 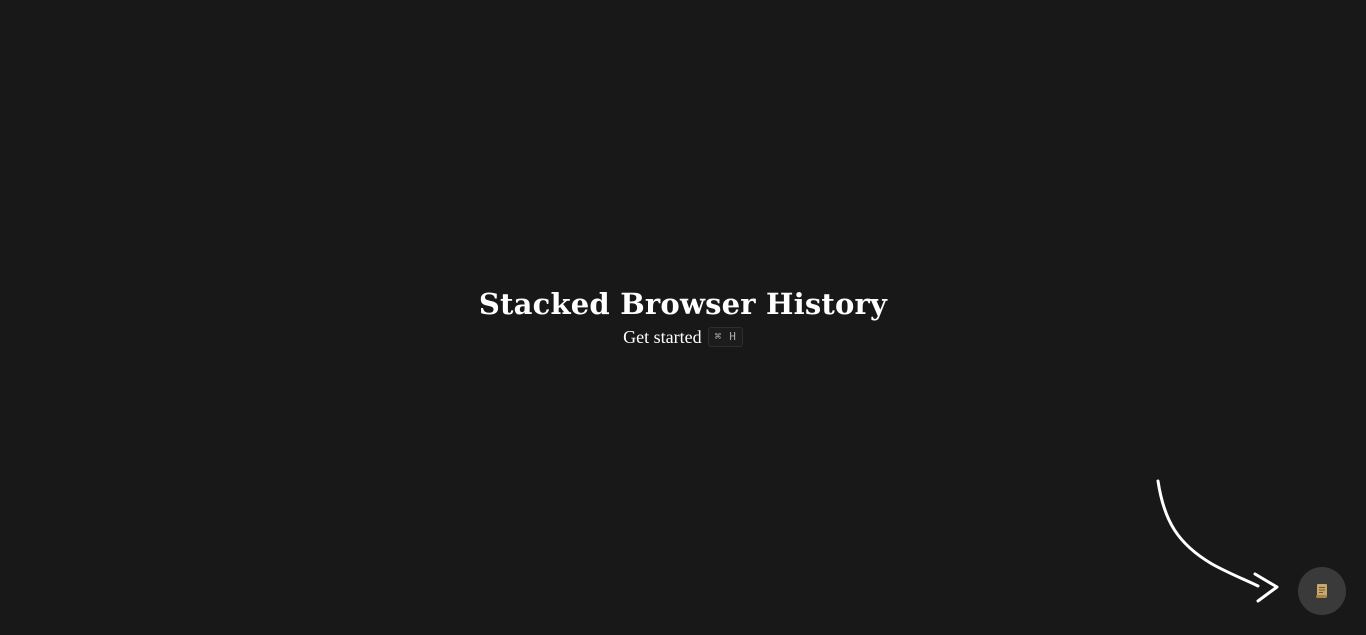 What do you see at coordinates (683, 304) in the screenshot?
I see `page-title: Stacked Browser History` at bounding box center [683, 304].